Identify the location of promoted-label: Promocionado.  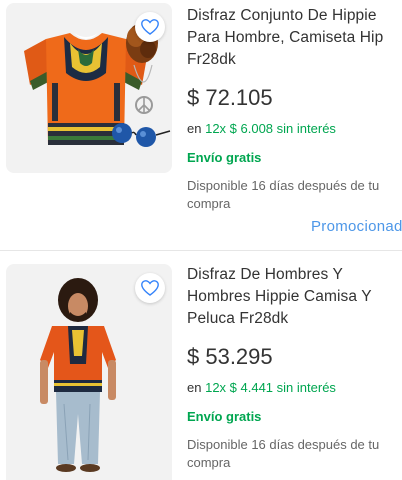
(356, 226).